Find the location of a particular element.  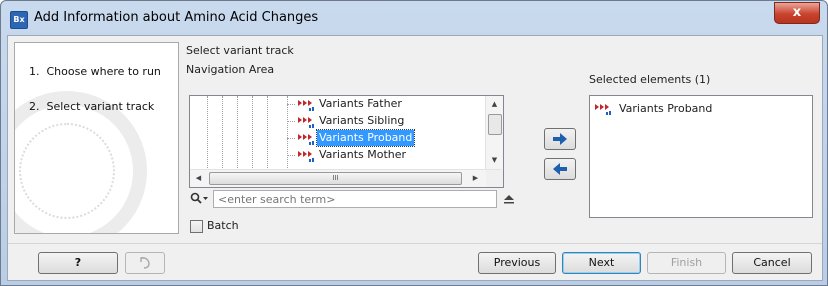

previous-button: Previous is located at coordinates (517, 263).